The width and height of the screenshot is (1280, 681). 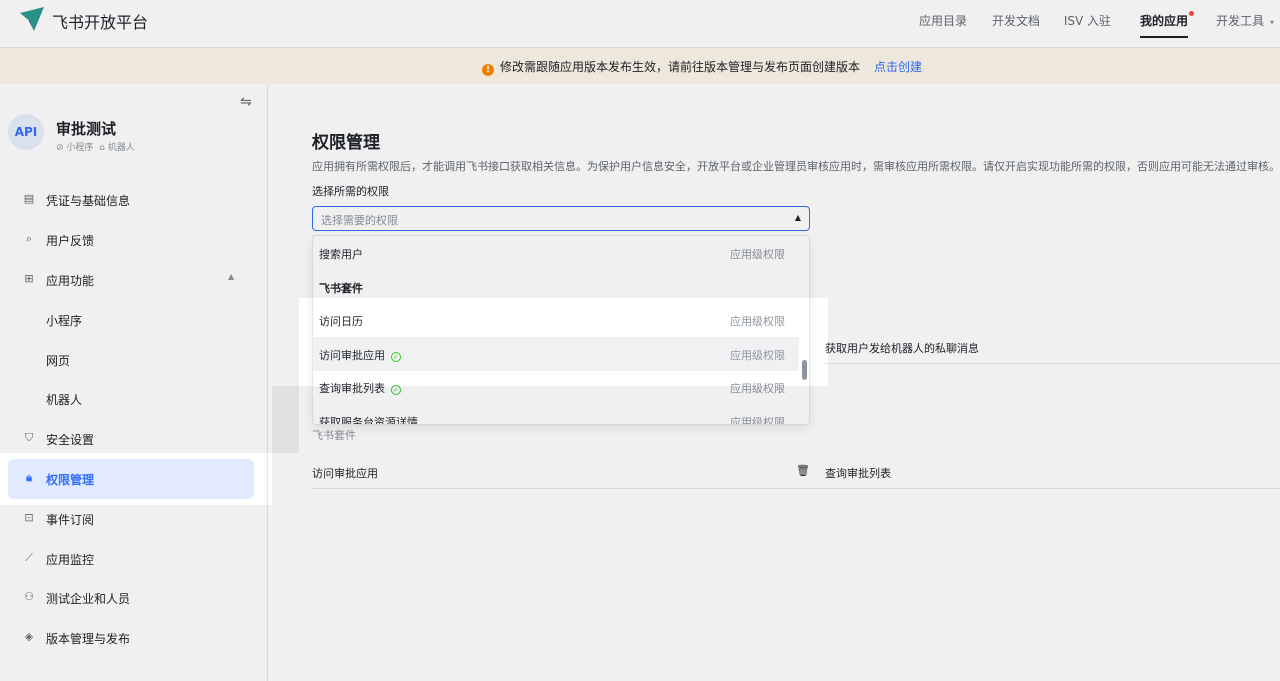 What do you see at coordinates (352, 355) in the screenshot?
I see `option-label: 访问审批应用` at bounding box center [352, 355].